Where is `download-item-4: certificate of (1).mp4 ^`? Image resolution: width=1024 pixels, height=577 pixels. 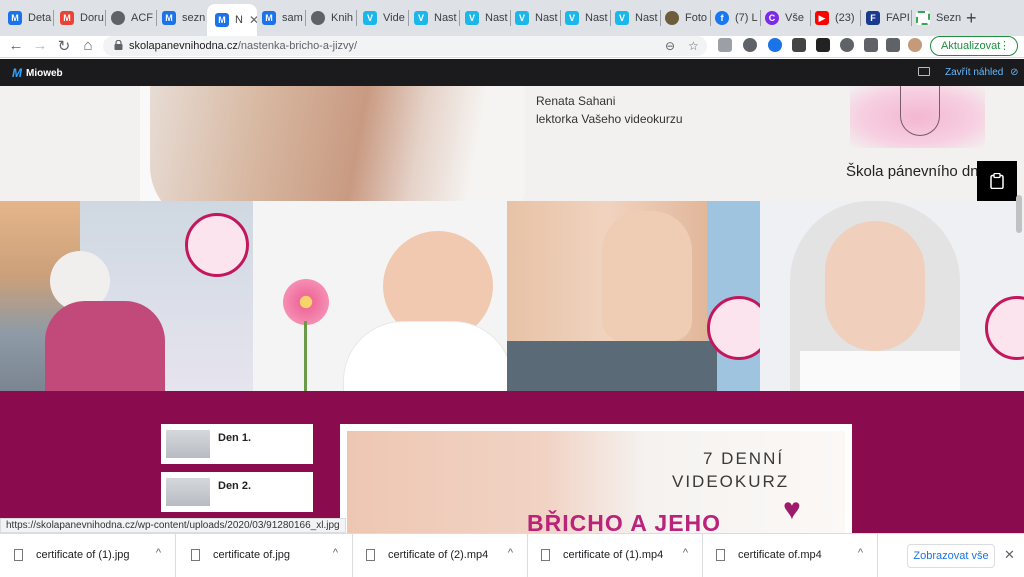
download-item-4: certificate of (1).mp4 ^ is located at coordinates (615, 555).